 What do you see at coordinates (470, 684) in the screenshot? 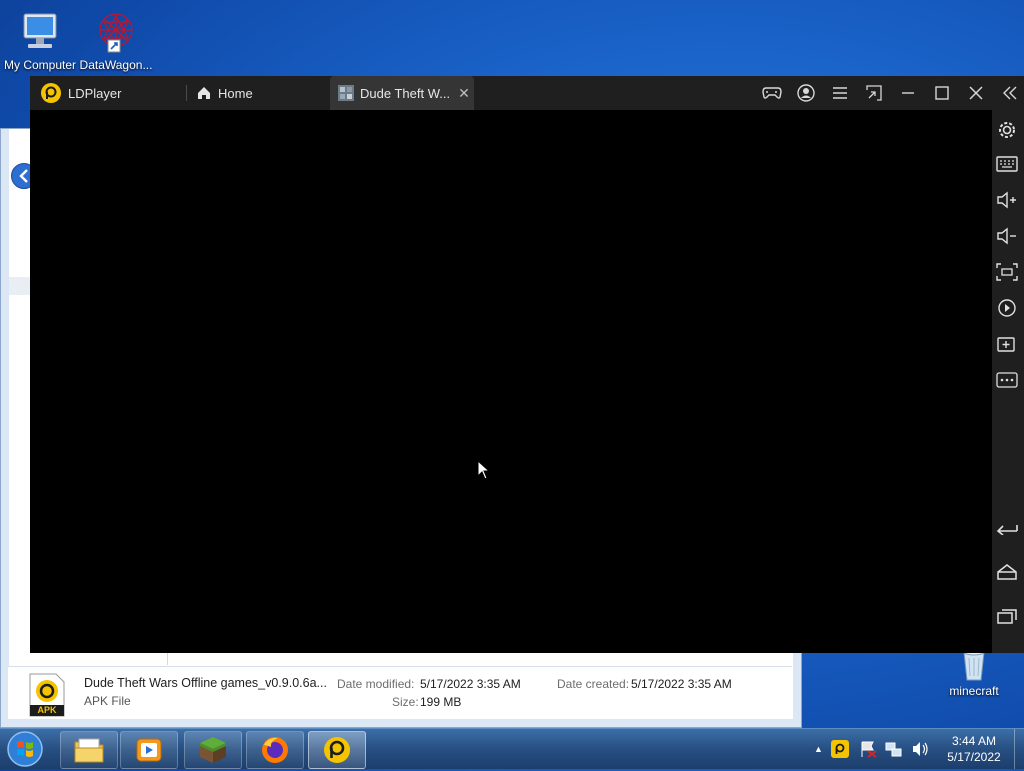
I see `date-modified-value: 5/17/2022 3:35 AM` at bounding box center [470, 684].